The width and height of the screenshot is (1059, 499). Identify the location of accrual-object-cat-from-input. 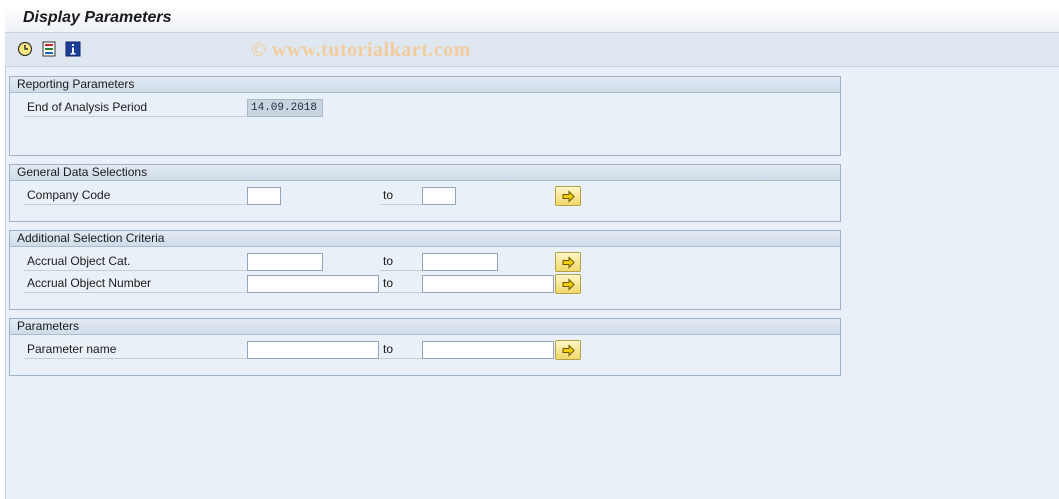
(285, 262).